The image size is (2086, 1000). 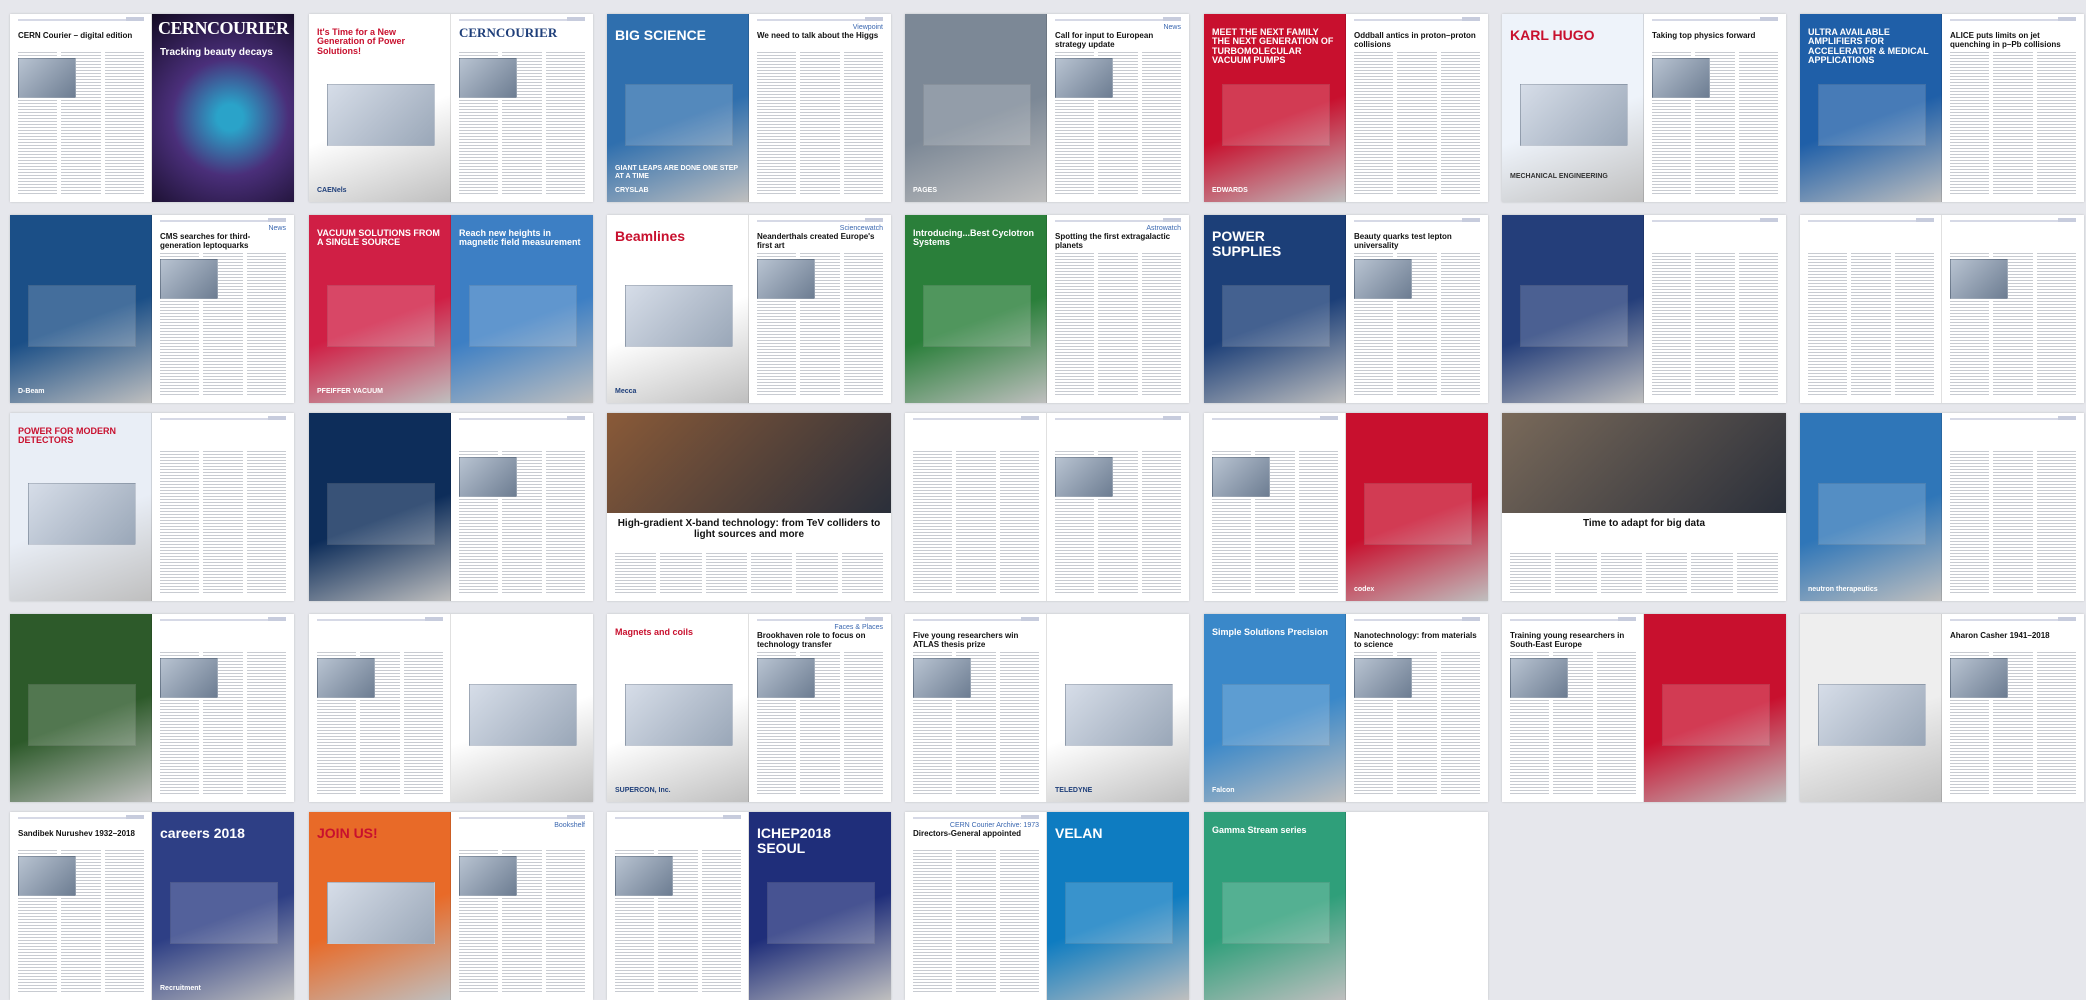 What do you see at coordinates (76, 833) in the screenshot?
I see `article-headline: Sandibek Nurushev 1932–2018` at bounding box center [76, 833].